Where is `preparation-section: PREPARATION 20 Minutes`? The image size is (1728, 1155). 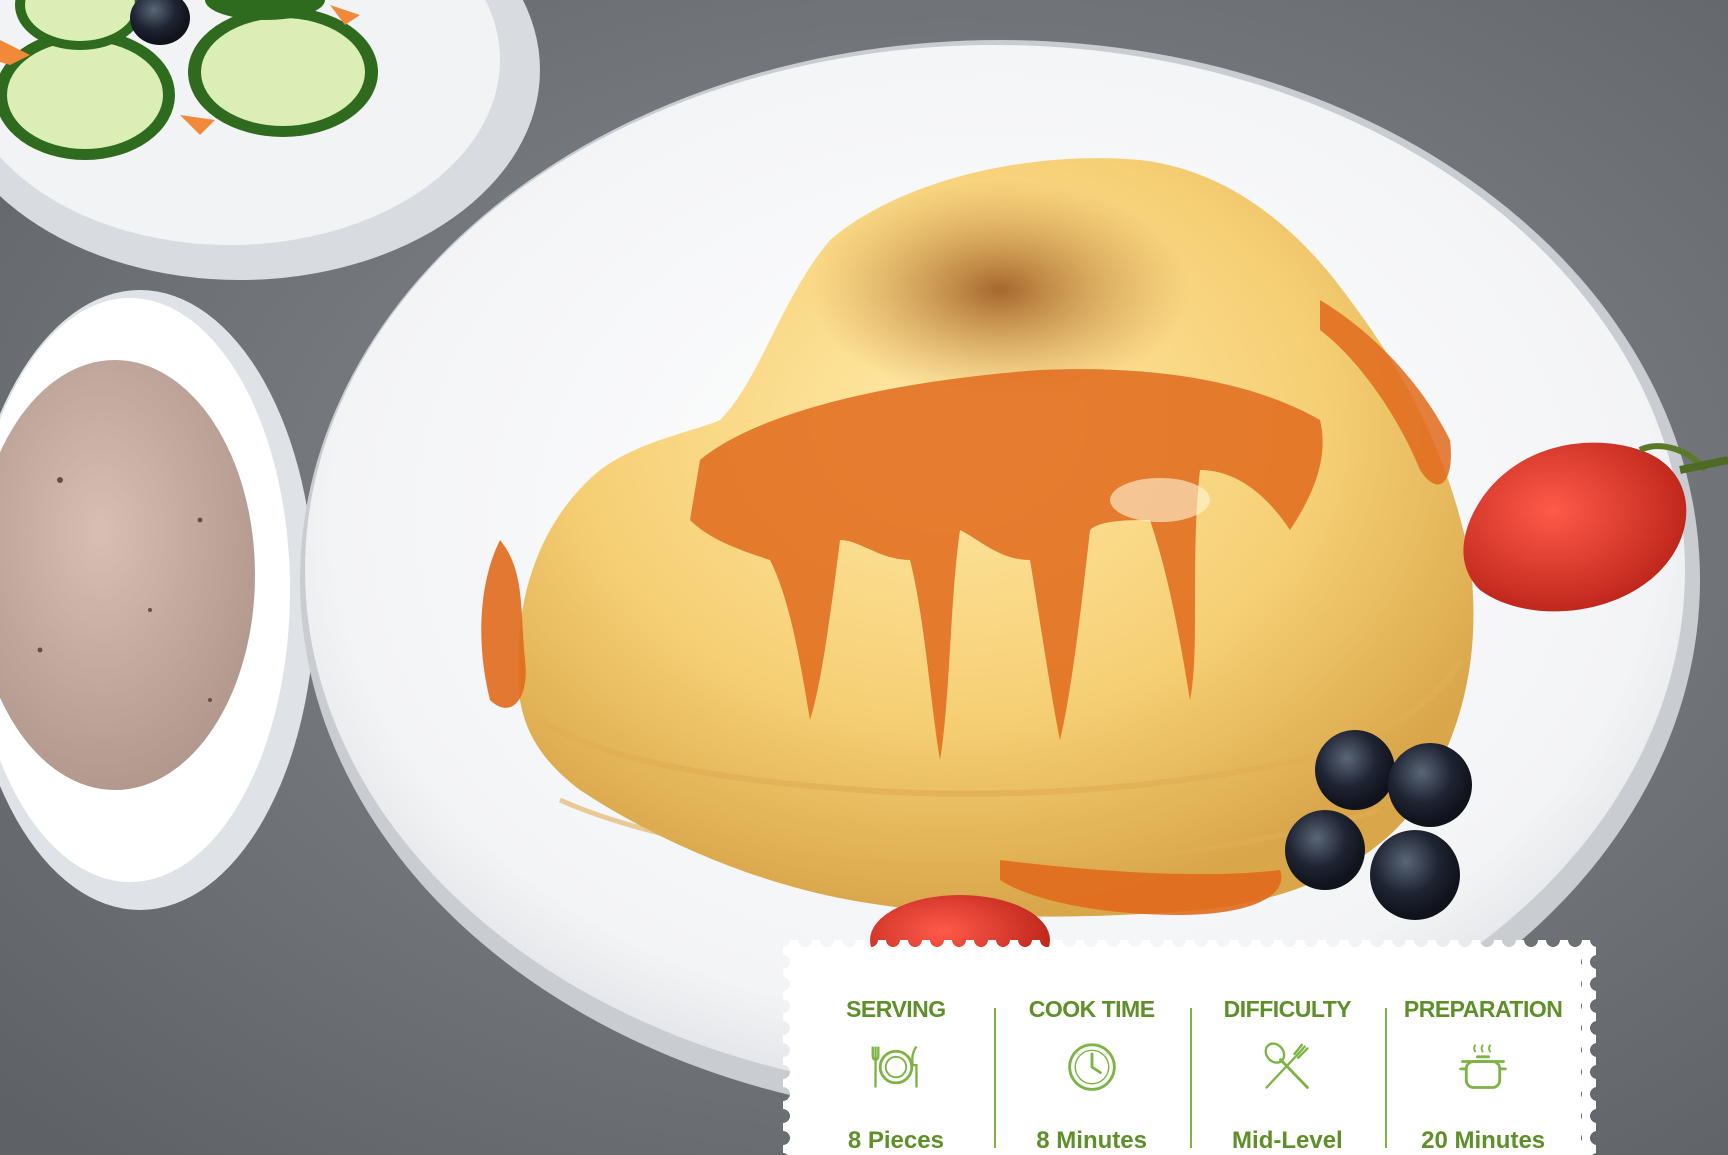
preparation-section: PREPARATION 20 Minutes is located at coordinates (1483, 1075).